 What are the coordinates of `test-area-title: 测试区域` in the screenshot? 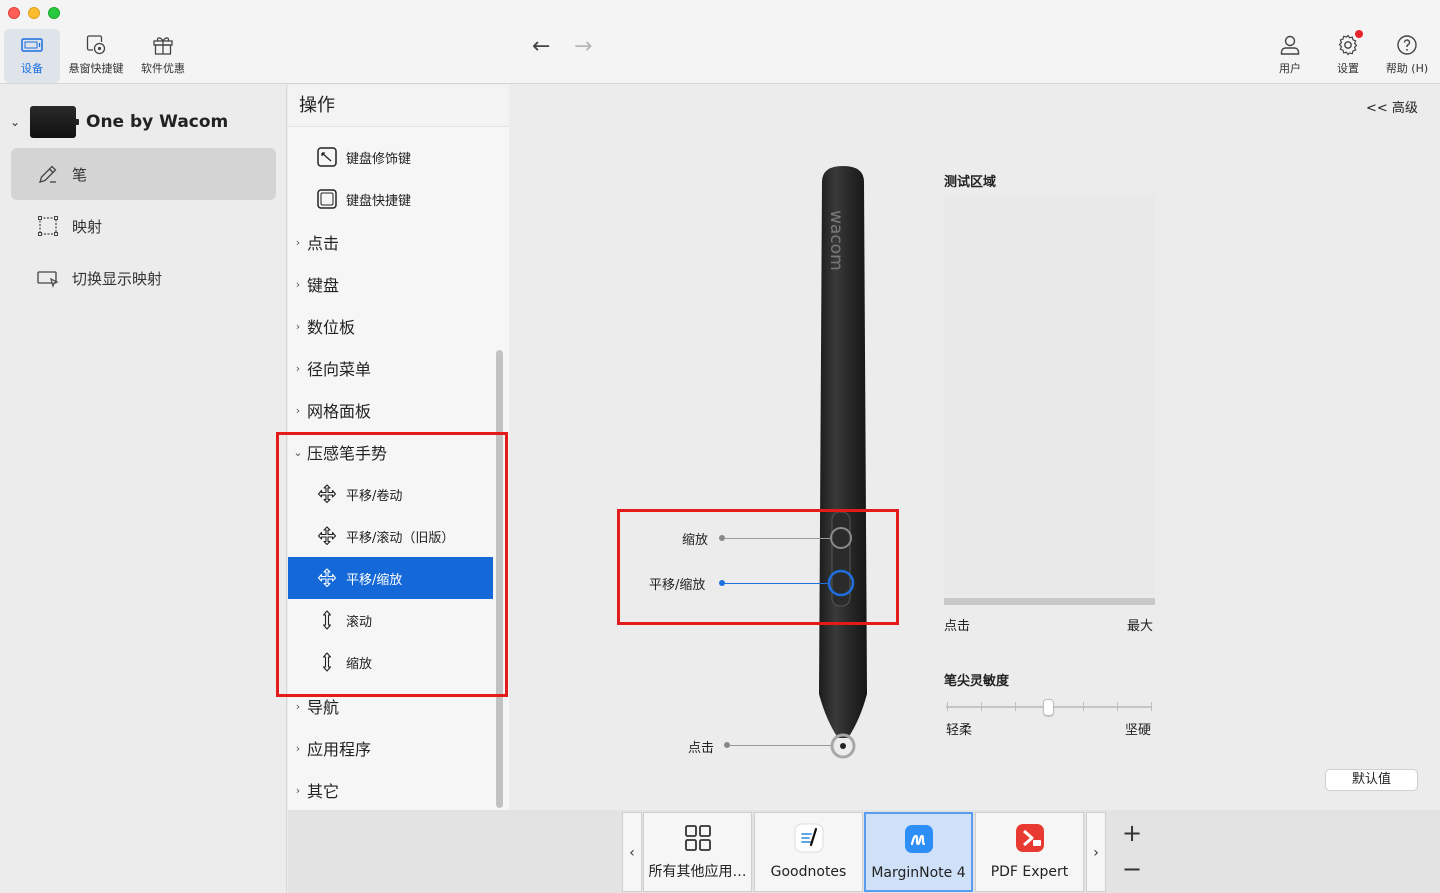 It's located at (970, 182).